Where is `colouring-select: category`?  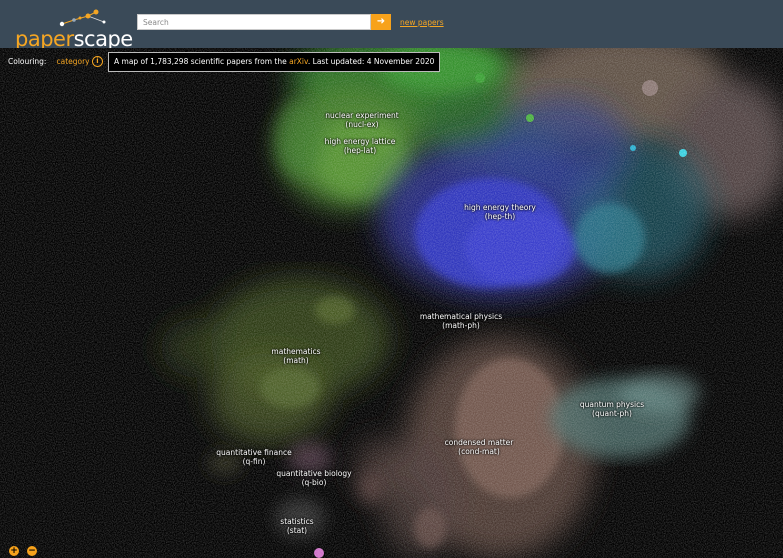
colouring-select: category is located at coordinates (72, 61).